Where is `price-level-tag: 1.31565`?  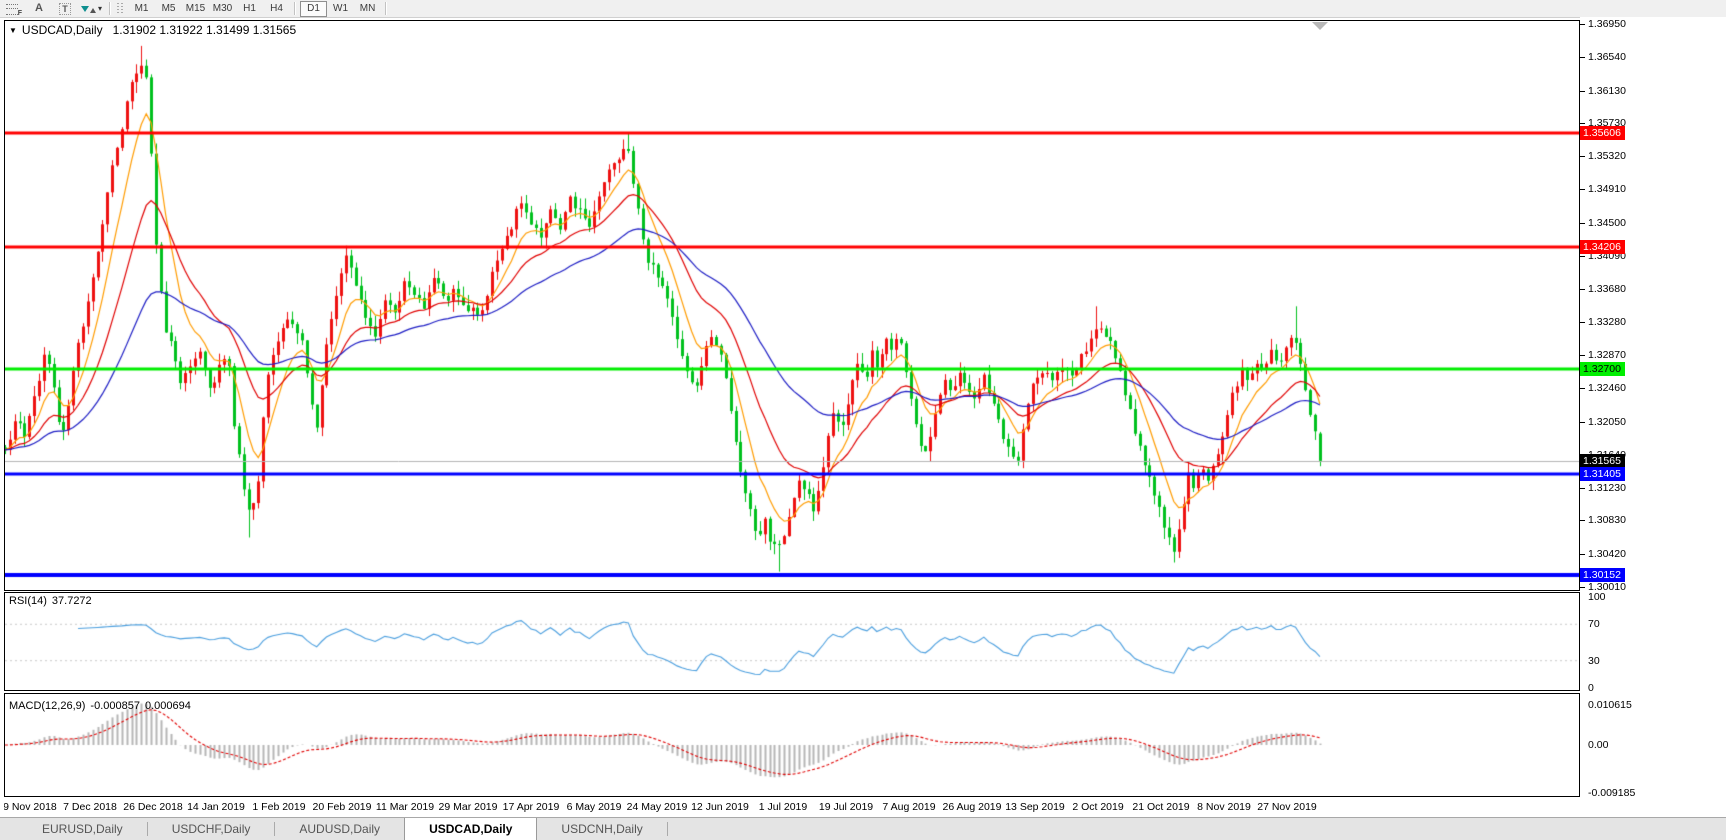
price-level-tag: 1.31565 is located at coordinates (1602, 460).